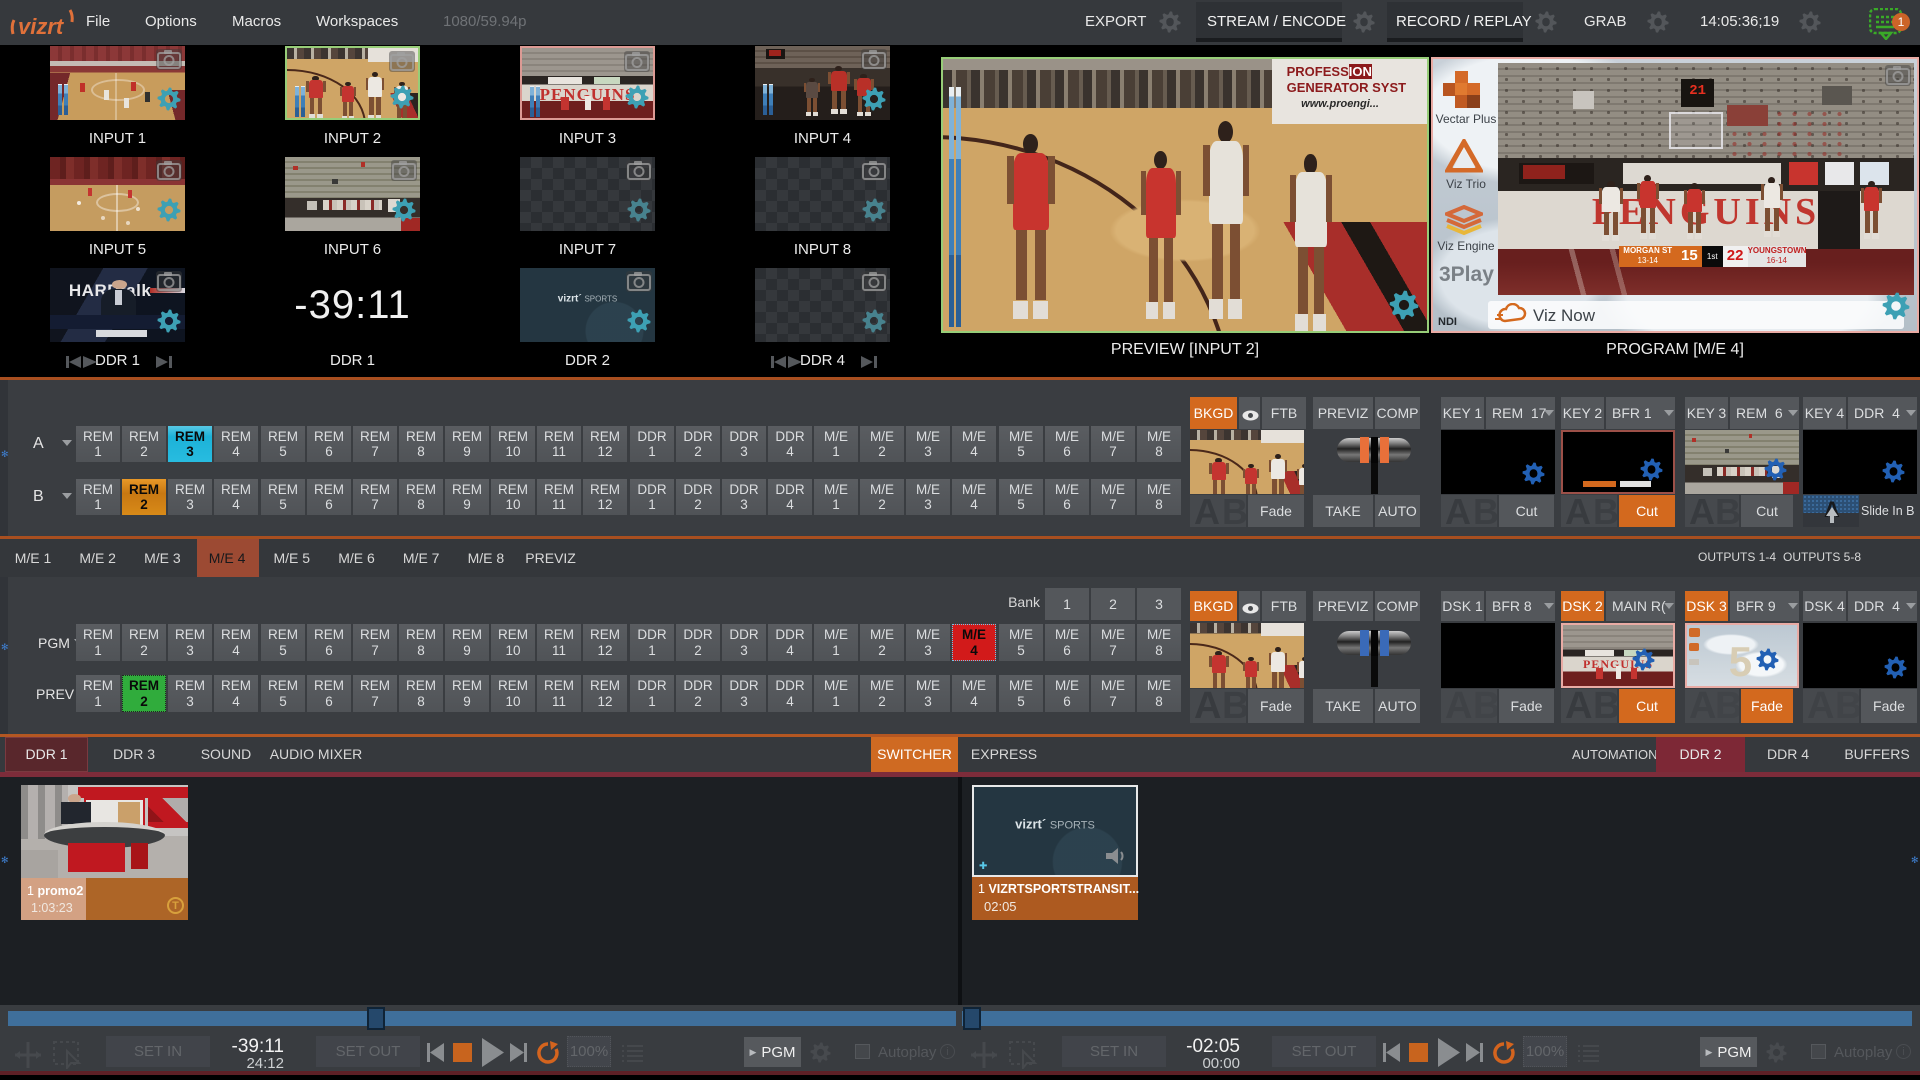 Image resolution: width=1920 pixels, height=1080 pixels. Describe the element at coordinates (41, 26) in the screenshot. I see `svg-text: vizrt` at that location.